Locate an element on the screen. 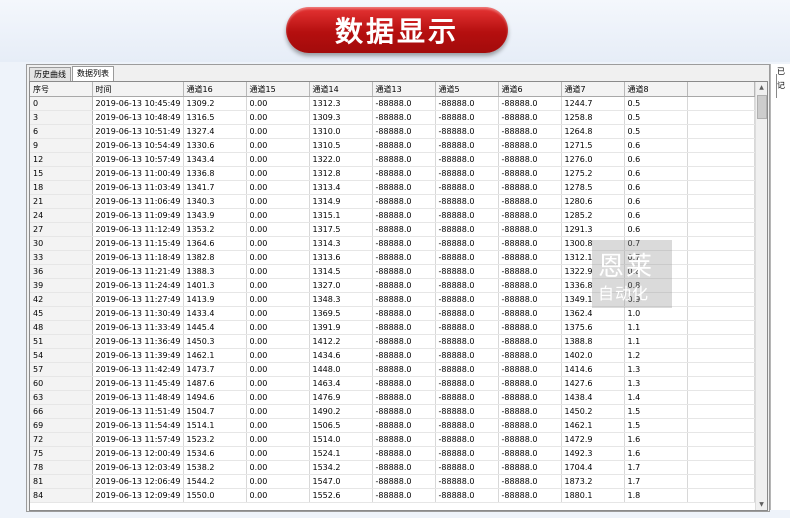 The width and height of the screenshot is (790, 518). table-cell: 1880.1 is located at coordinates (593, 495).